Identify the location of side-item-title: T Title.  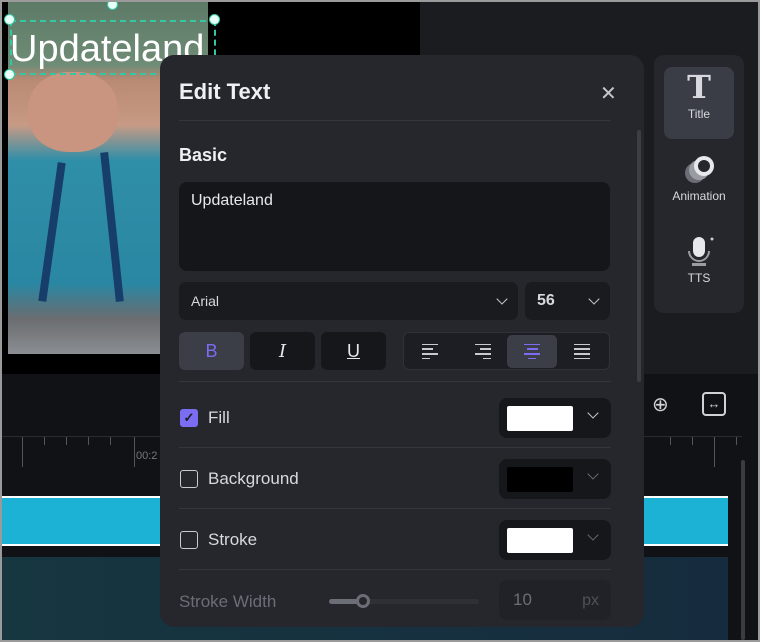
(699, 103).